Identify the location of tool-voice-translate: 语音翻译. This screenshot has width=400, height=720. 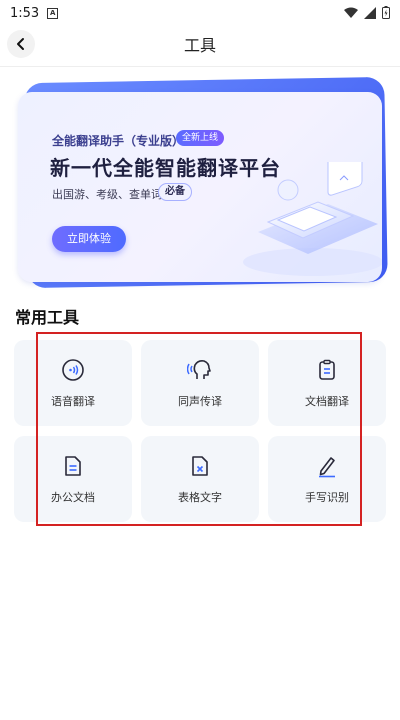
(73, 383).